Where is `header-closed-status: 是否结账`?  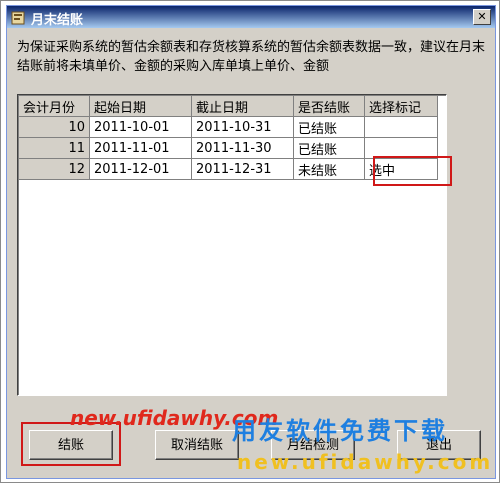 header-closed-status: 是否结账 is located at coordinates (329, 106).